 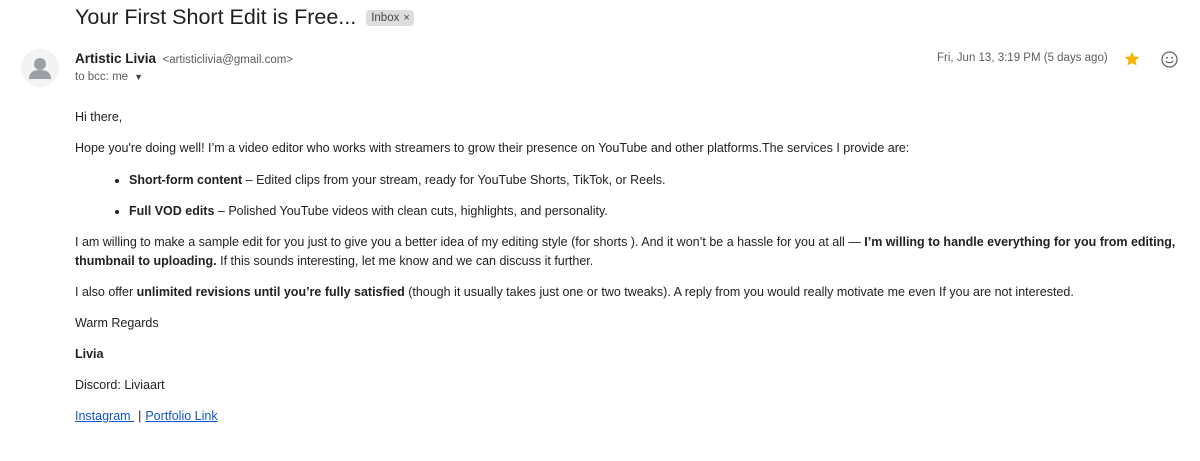 What do you see at coordinates (138, 77) in the screenshot?
I see `show-details-caret-icon: ▼` at bounding box center [138, 77].